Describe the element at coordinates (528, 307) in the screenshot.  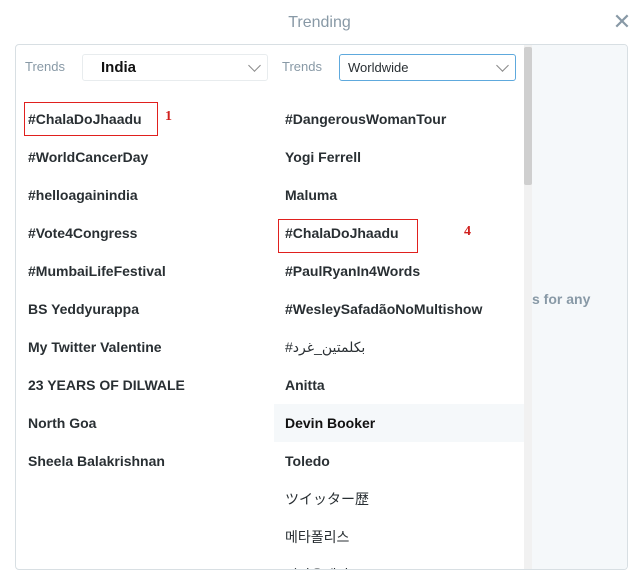
I see `scrollbar` at that location.